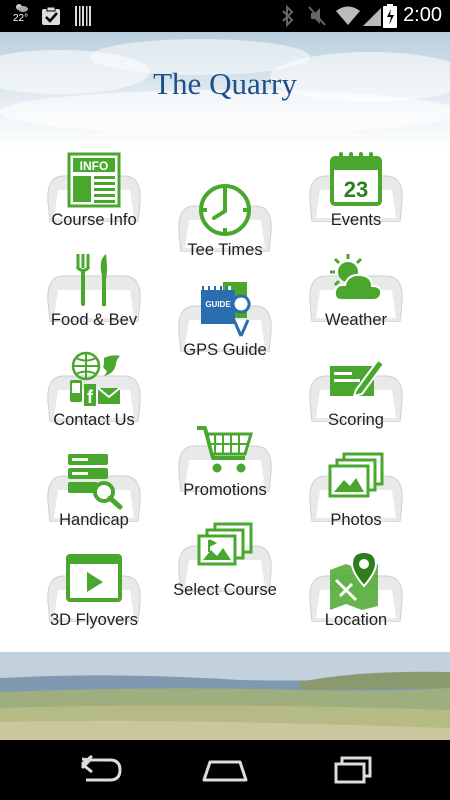  What do you see at coordinates (354, 580) in the screenshot?
I see `map-pin-icon` at bounding box center [354, 580].